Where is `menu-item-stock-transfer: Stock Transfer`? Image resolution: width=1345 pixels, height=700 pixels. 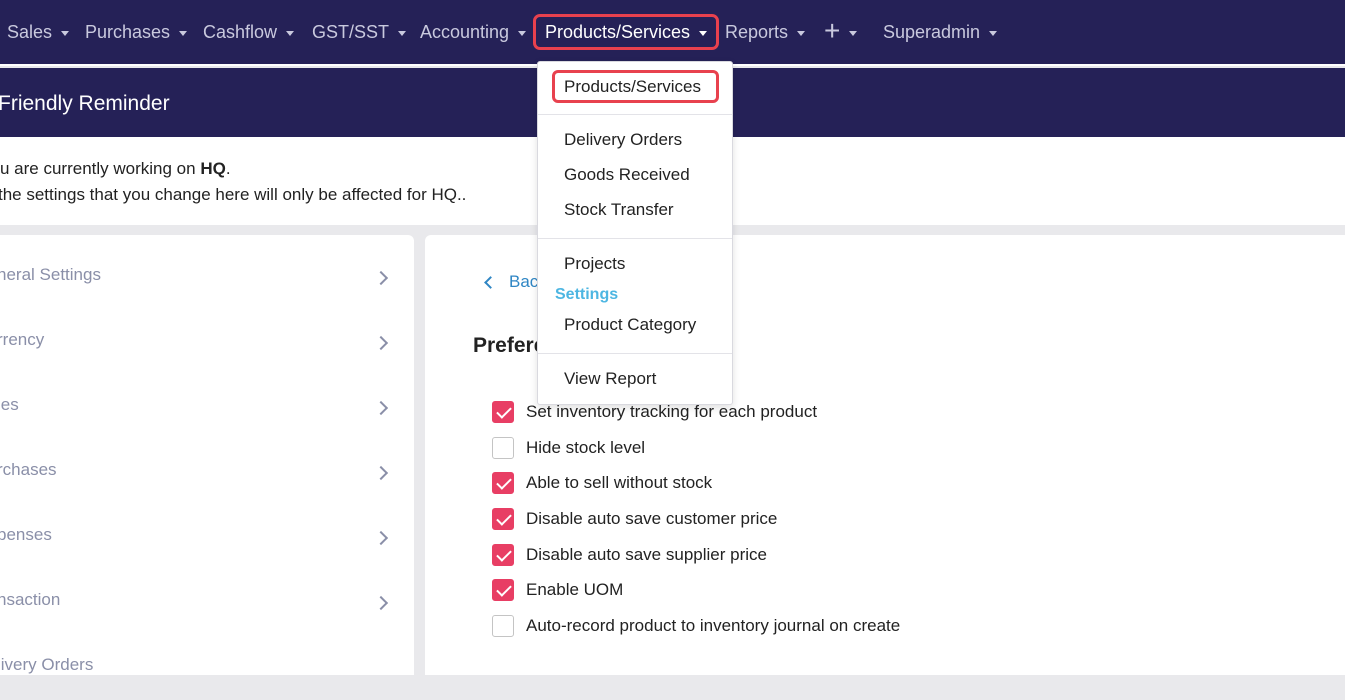
menu-item-stock-transfer: Stock Transfer is located at coordinates (619, 210).